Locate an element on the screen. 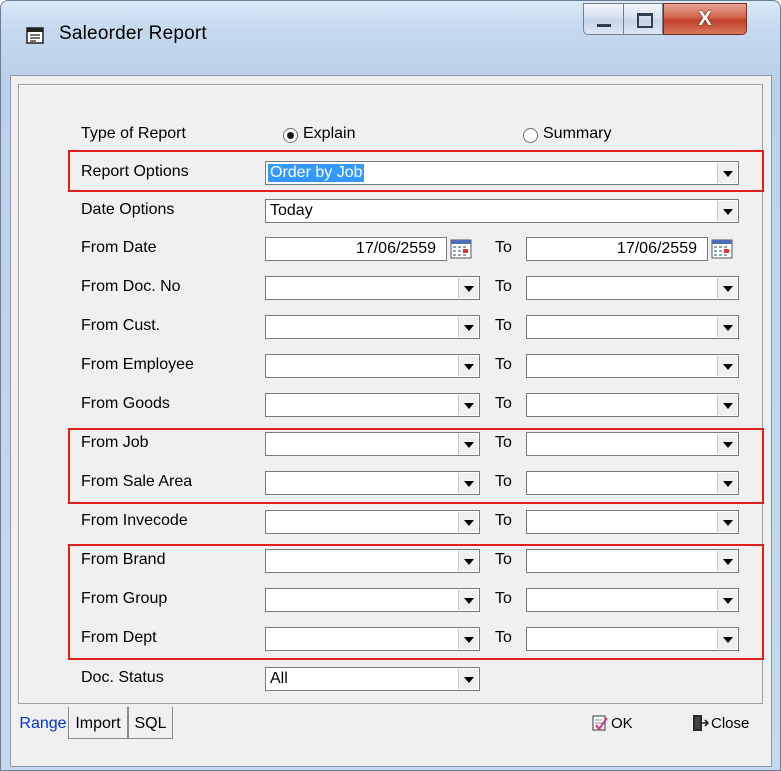 This screenshot has width=781, height=771. exit-door-icon is located at coordinates (701, 723).